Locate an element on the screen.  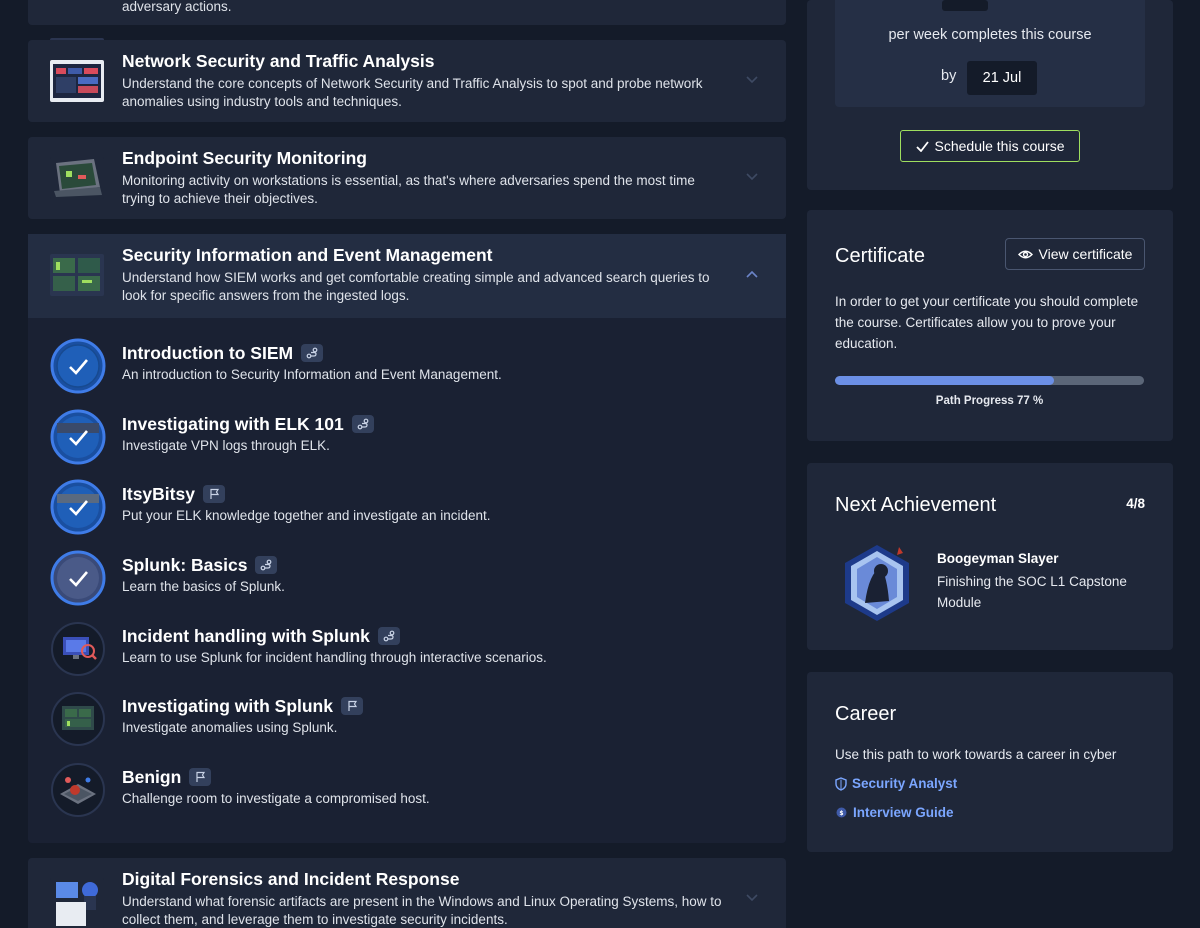
room-title: Splunk: Basics is located at coordinates (185, 565).